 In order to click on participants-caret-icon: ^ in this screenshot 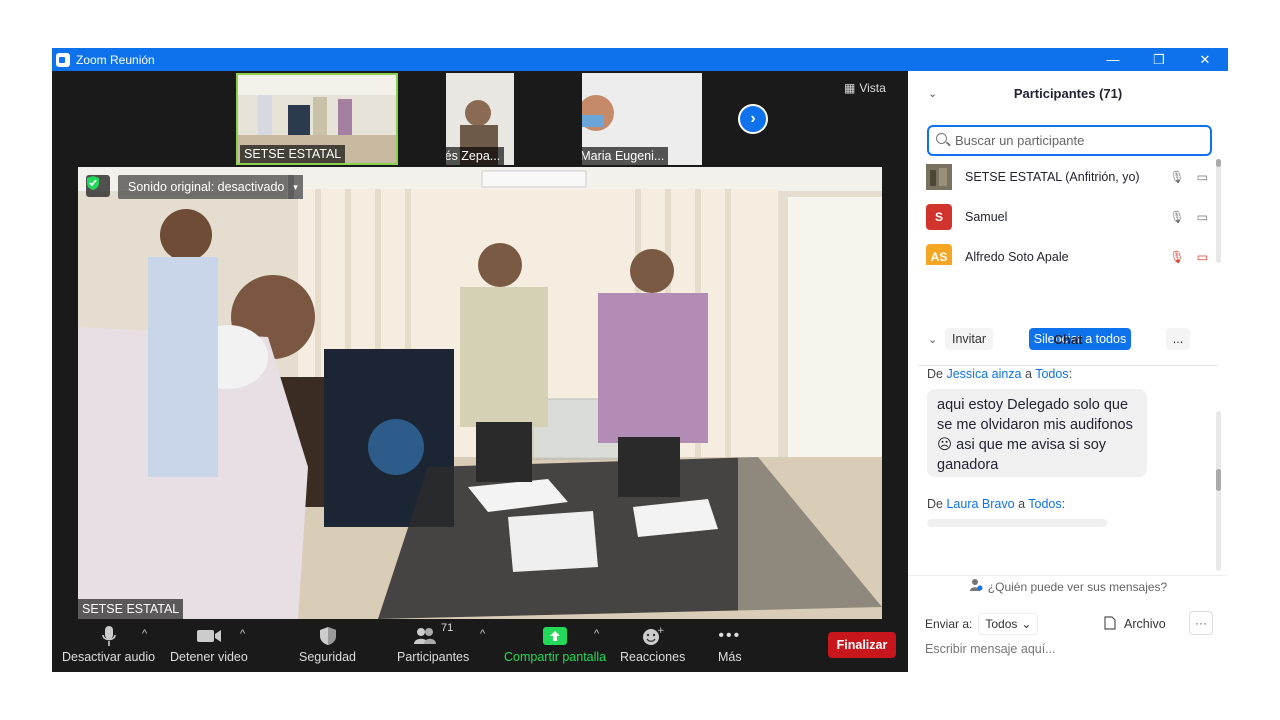, I will do `click(482, 634)`.